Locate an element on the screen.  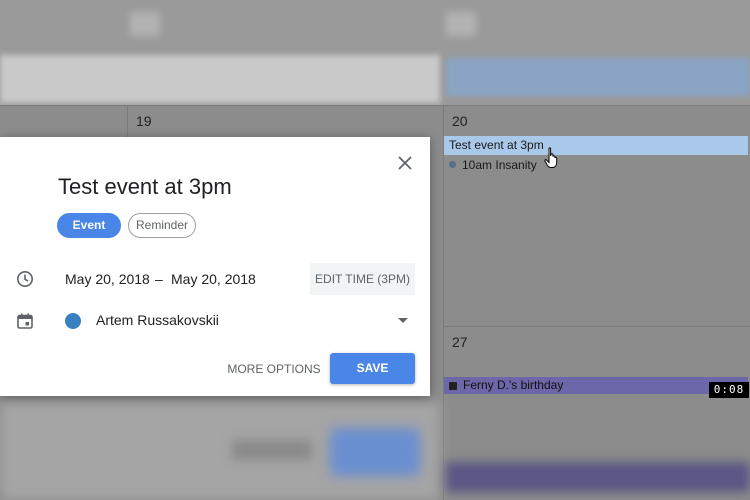
blurred-area is located at coordinates (272, 450).